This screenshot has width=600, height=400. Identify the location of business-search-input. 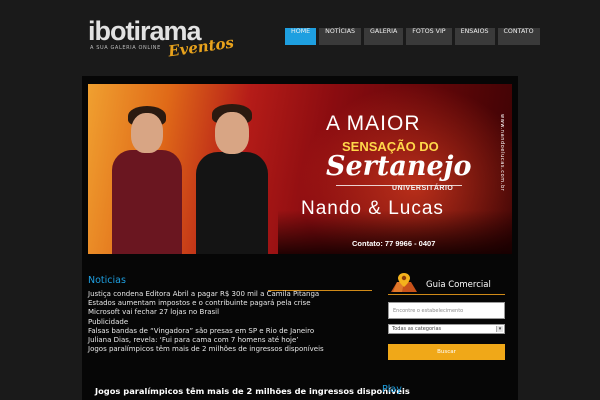
(446, 310).